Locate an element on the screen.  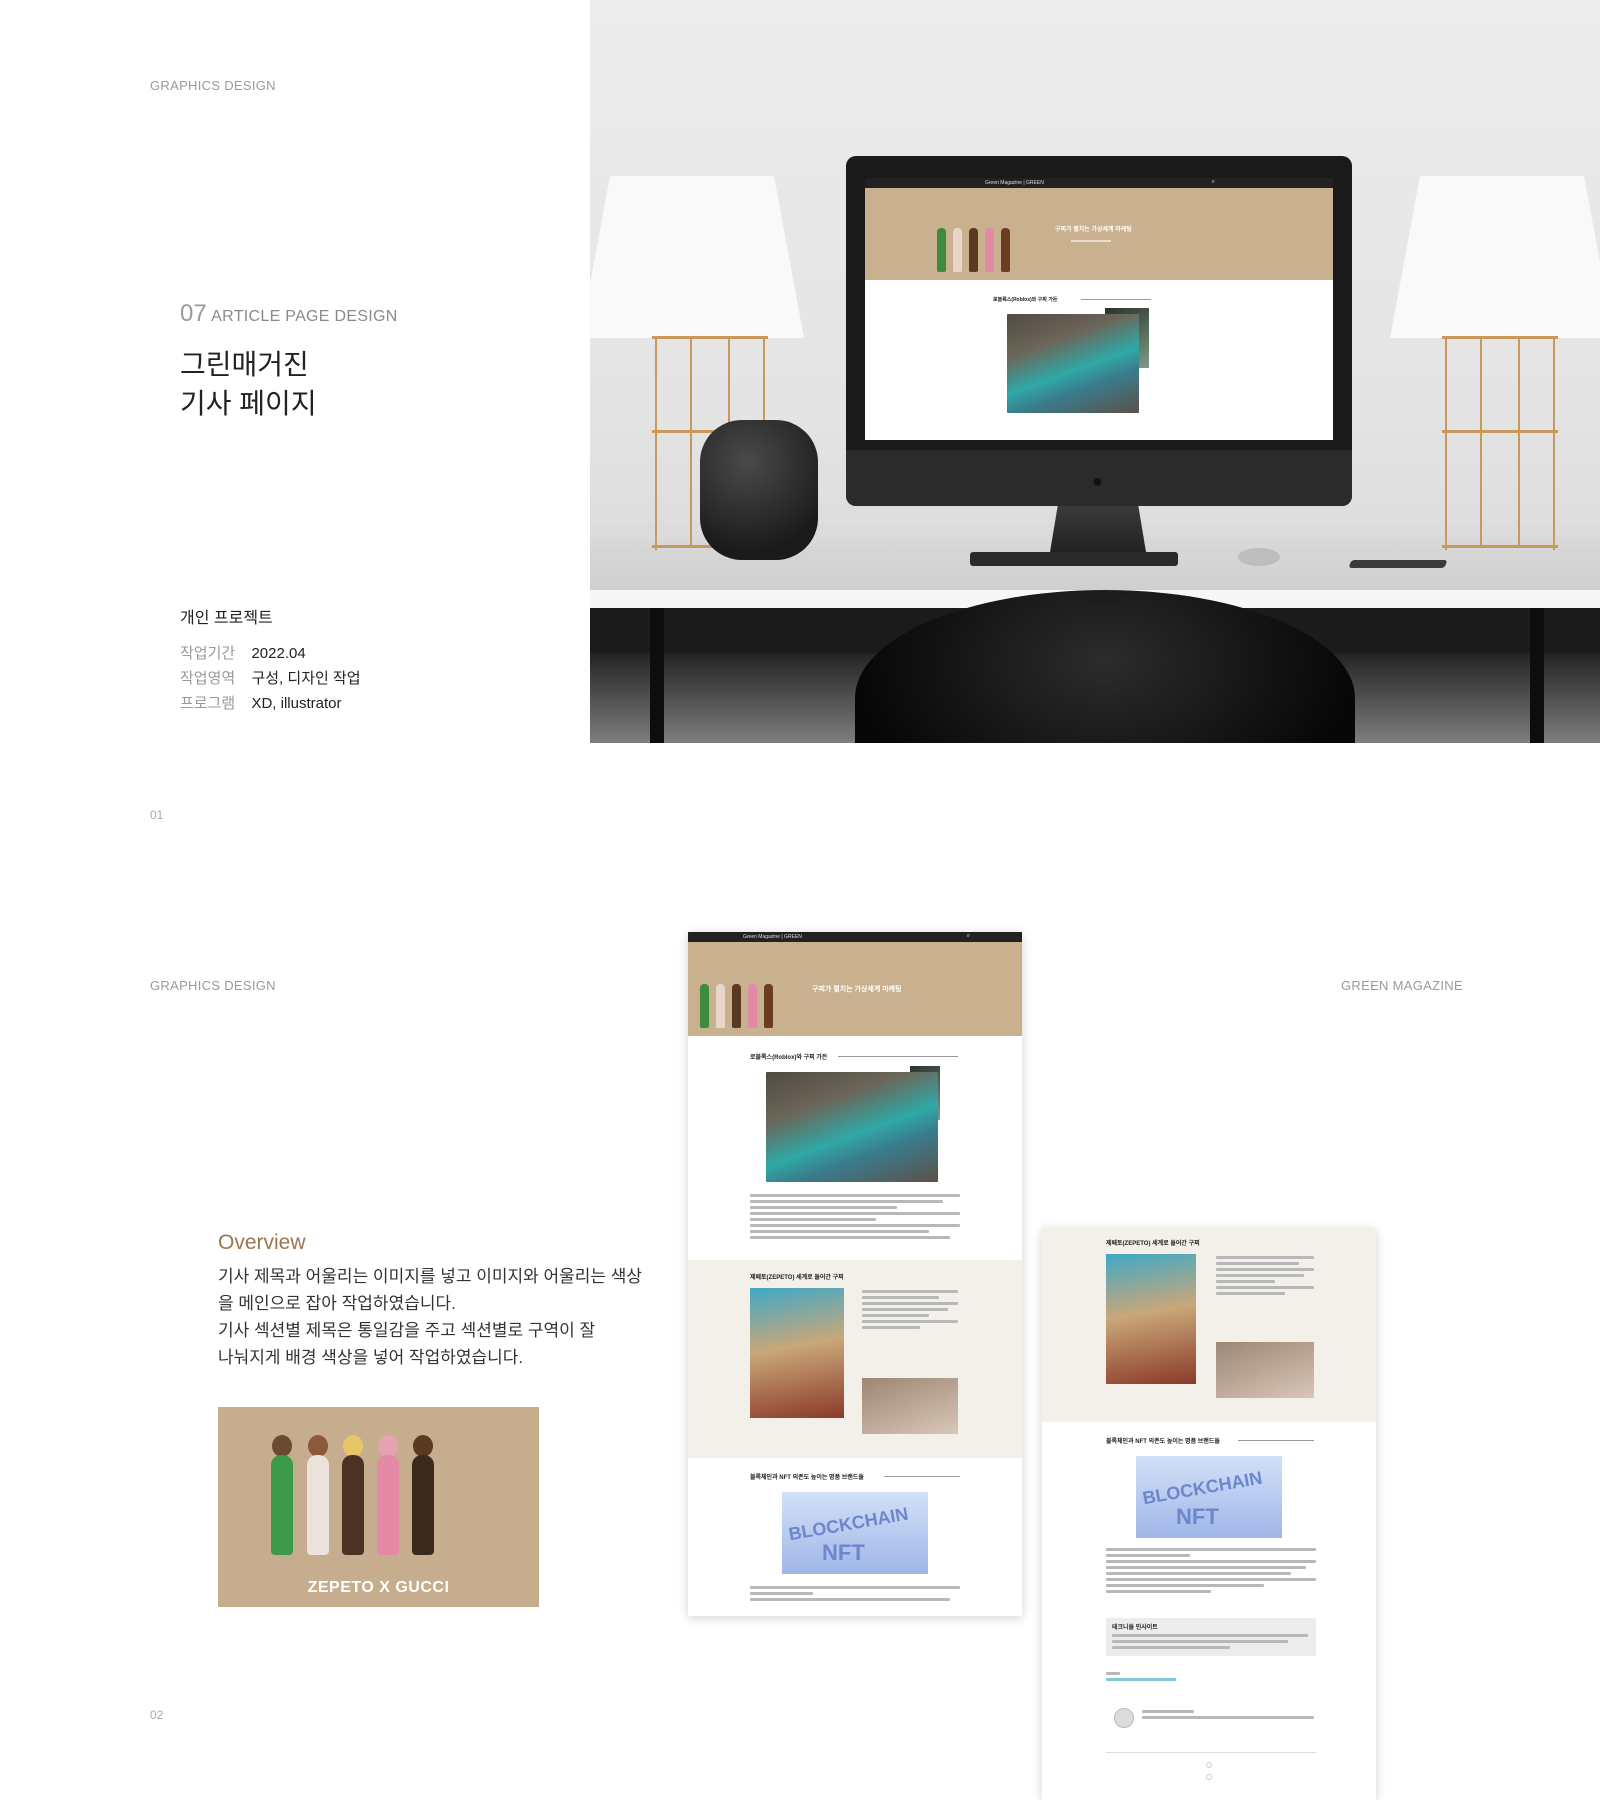
screen-game-image is located at coordinates (1073, 363).